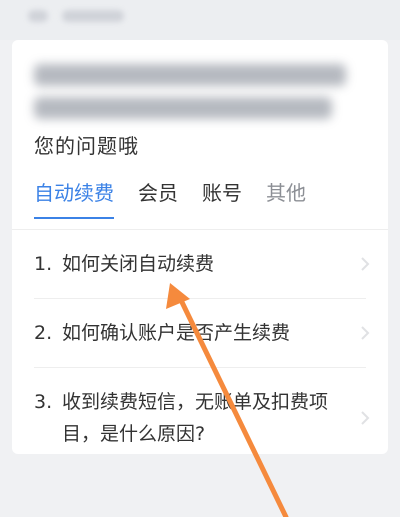  Describe the element at coordinates (195, 418) in the screenshot. I see `question-text: 收到续费短信，无账单及扣费项目，是什么原因?` at that location.